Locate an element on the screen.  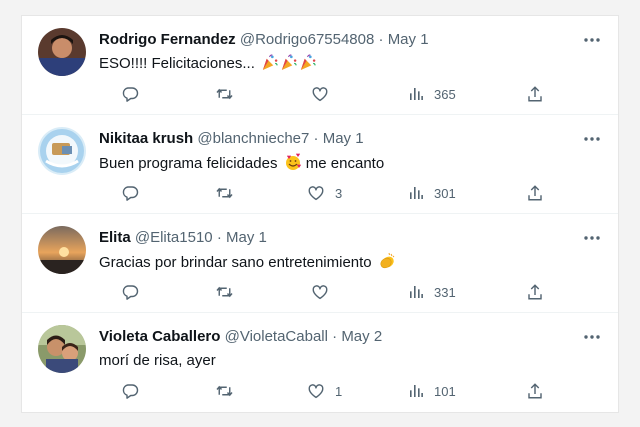
reply-header: Nikitaa krush @blanchnieche7 · May 1 is located at coordinates (231, 139).